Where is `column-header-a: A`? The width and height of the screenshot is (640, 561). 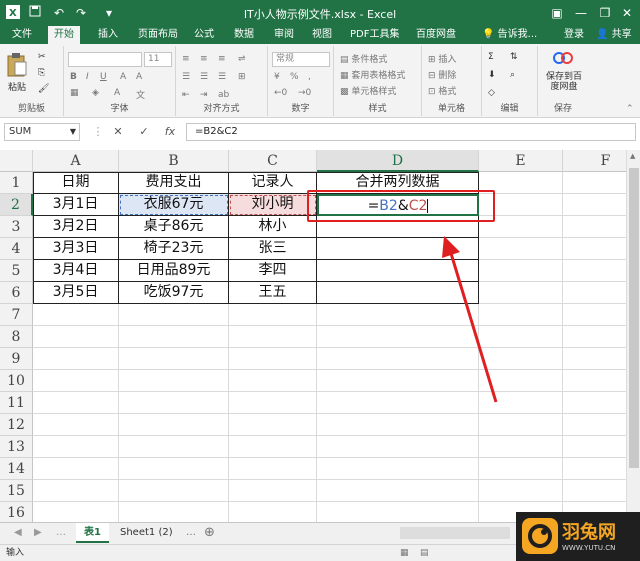 column-header-a: A is located at coordinates (76, 161).